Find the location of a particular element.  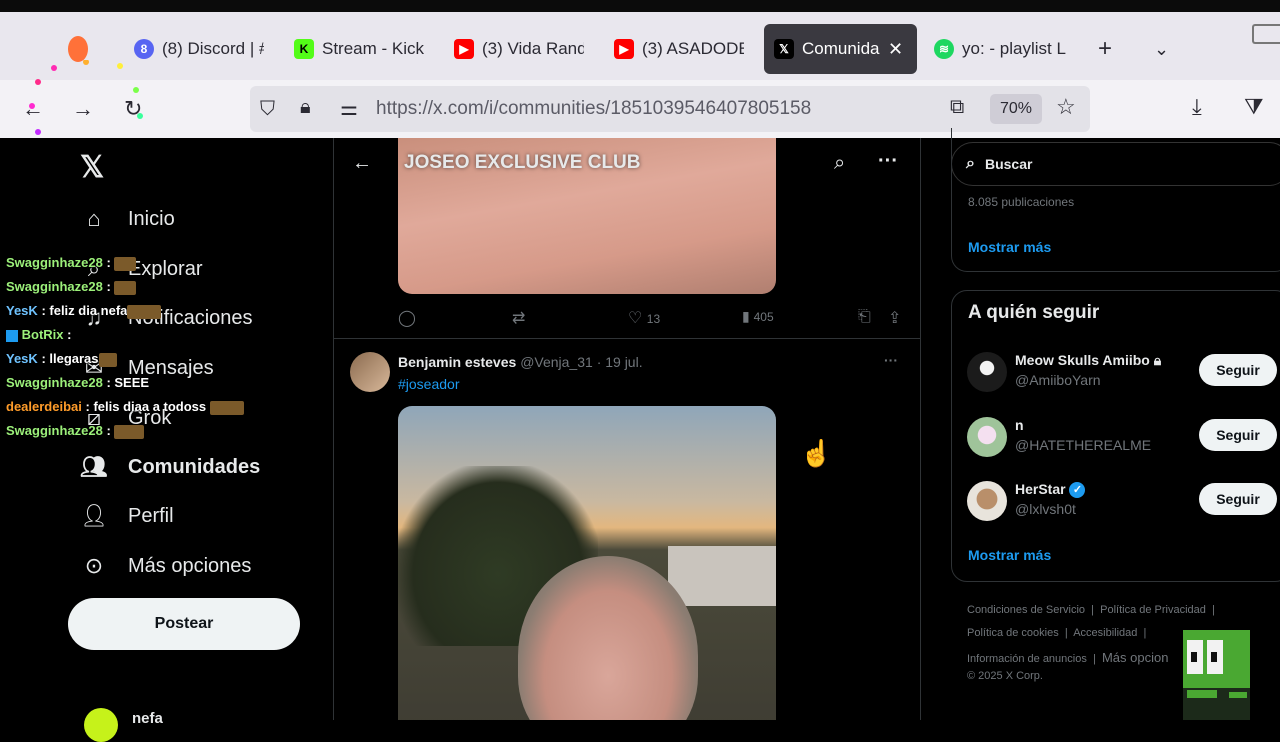

community-header: ← JOSEO EXCLUSIVE CLUB ⌕ ··· is located at coordinates (627, 164).